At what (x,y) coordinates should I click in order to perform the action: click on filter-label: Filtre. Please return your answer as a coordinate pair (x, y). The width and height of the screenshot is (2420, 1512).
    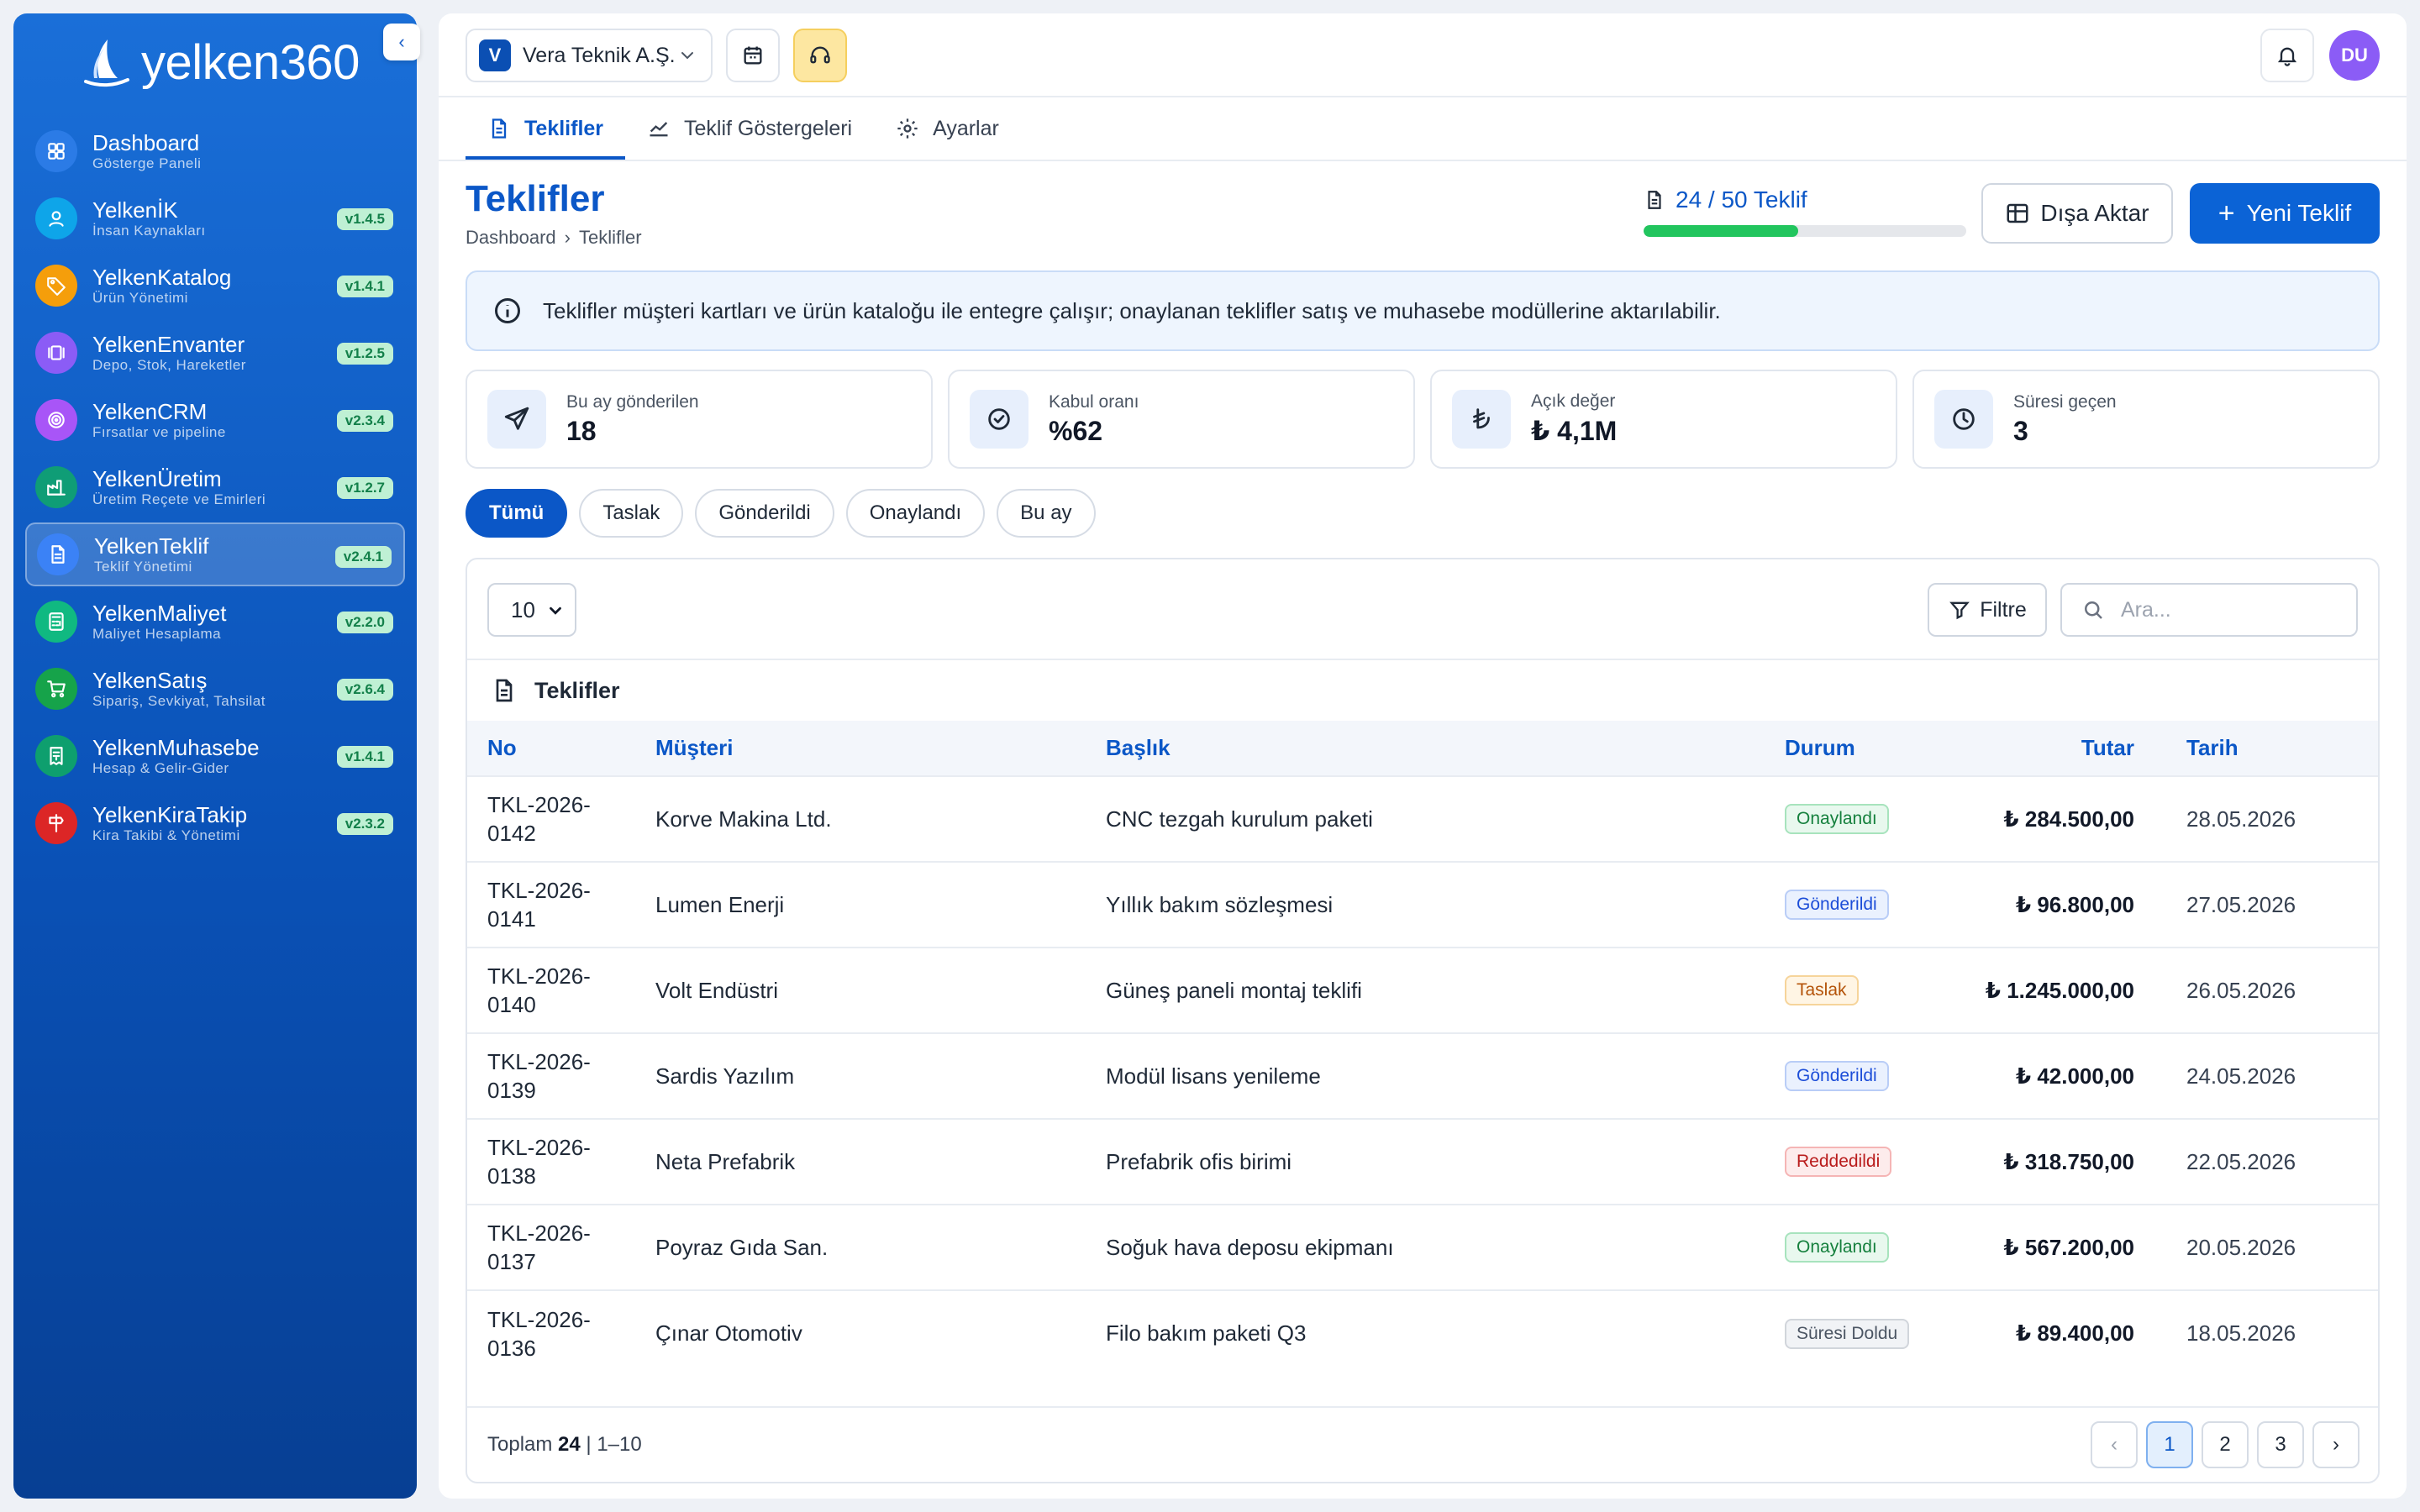
    Looking at the image, I should click on (2003, 609).